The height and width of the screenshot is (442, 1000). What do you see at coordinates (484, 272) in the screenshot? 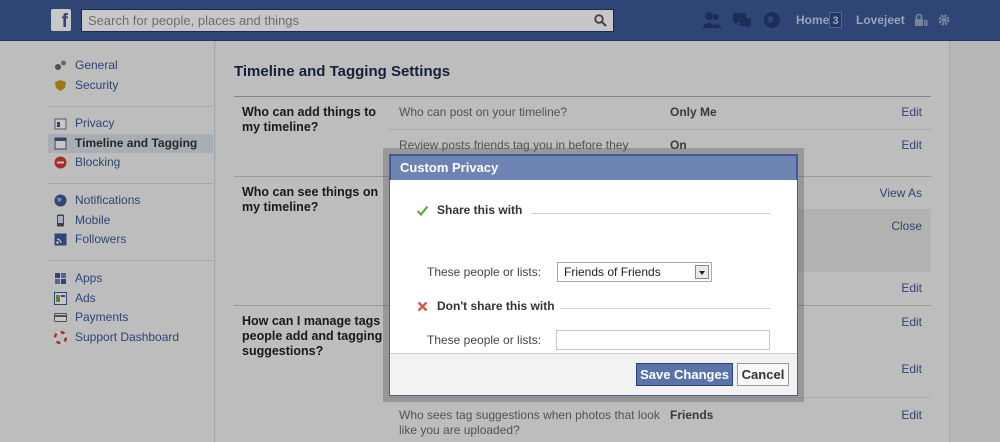
I see `share-people-label: These people or lists:` at bounding box center [484, 272].